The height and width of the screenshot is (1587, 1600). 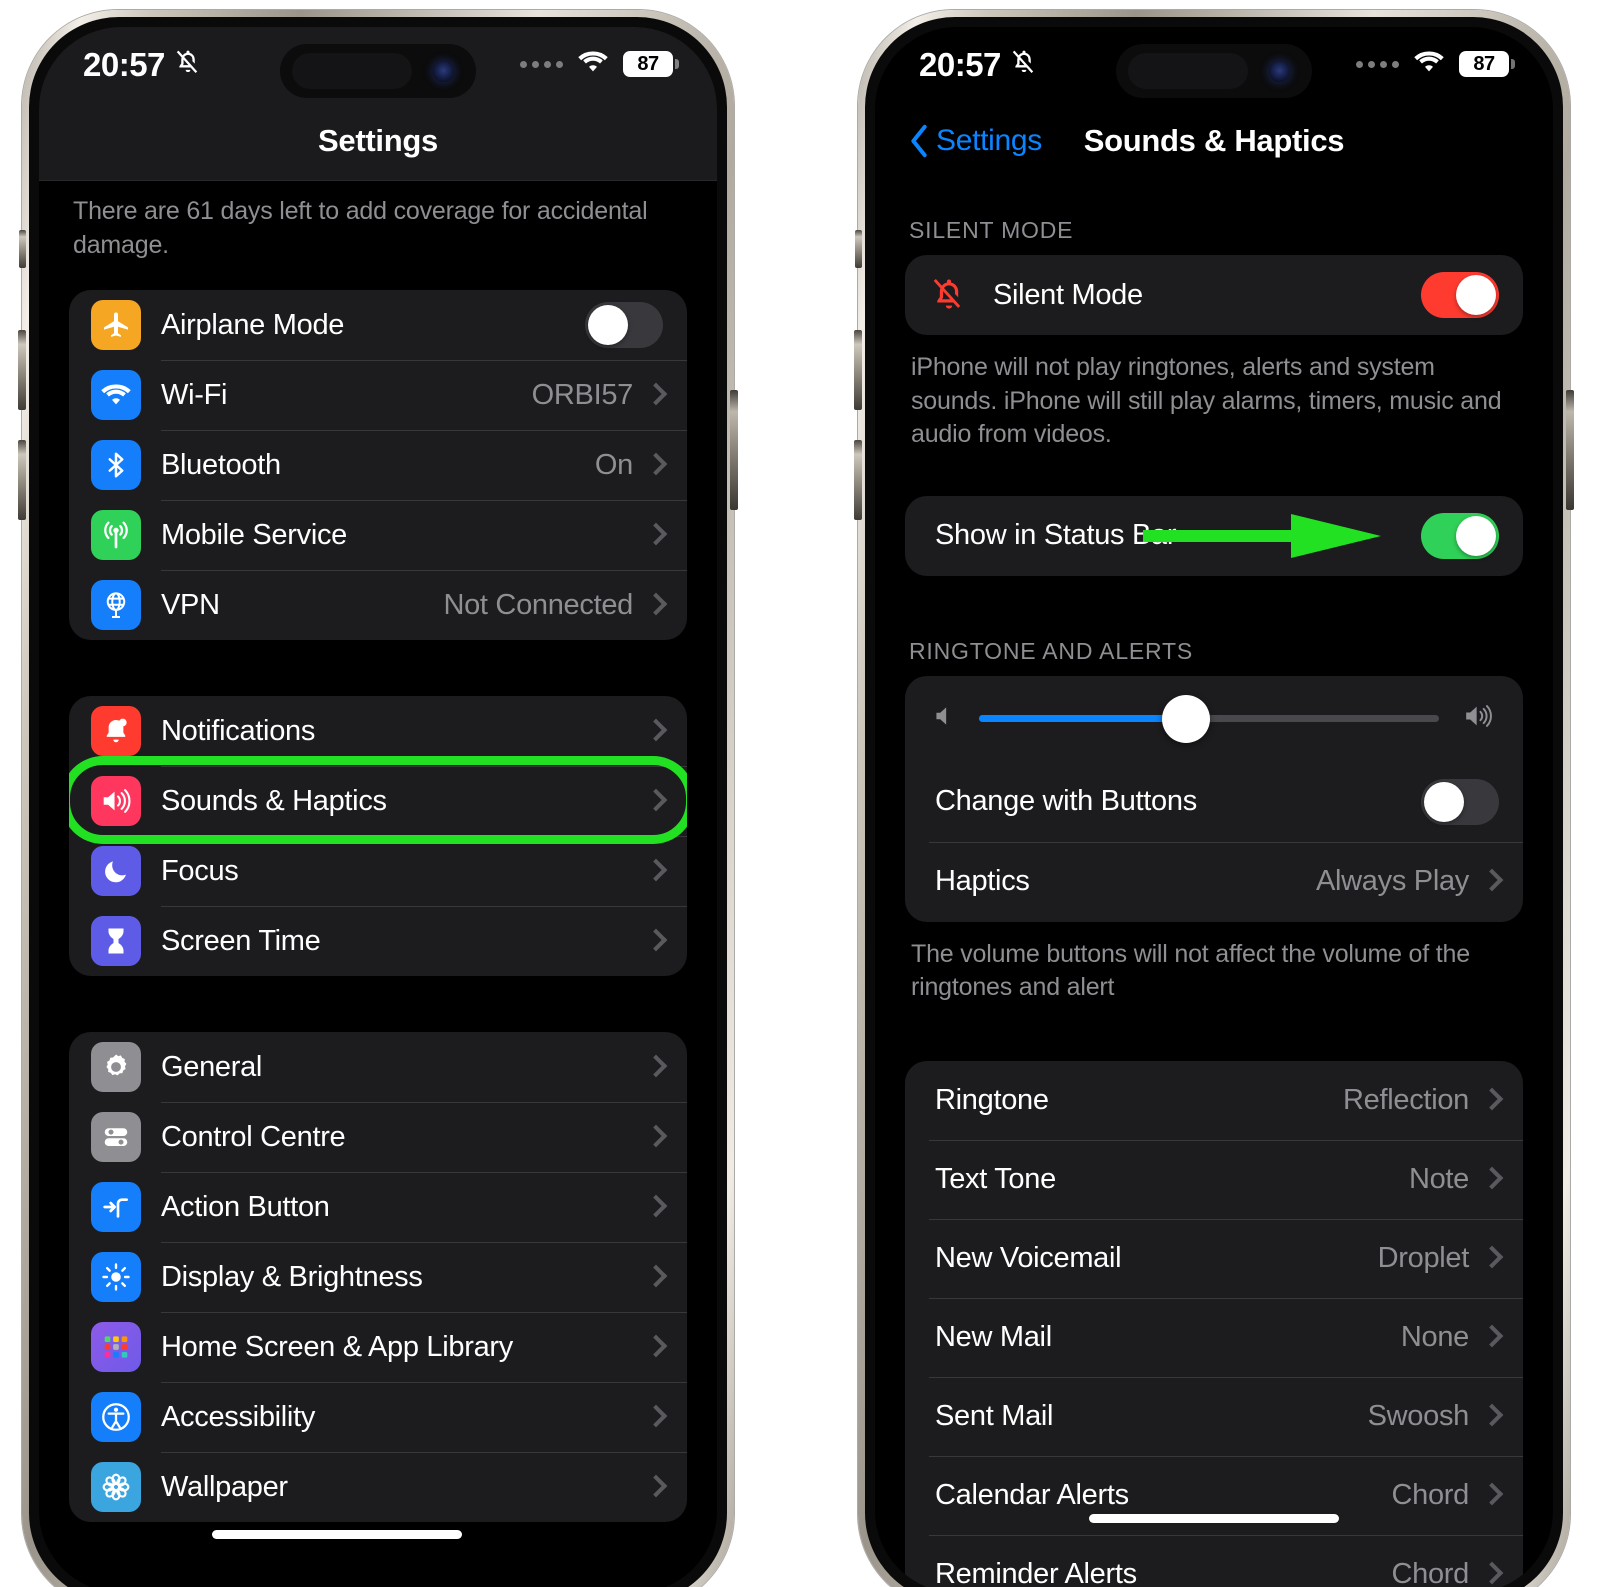 I want to click on haptics-row: Haptics Always Play, so click(x=1214, y=881).